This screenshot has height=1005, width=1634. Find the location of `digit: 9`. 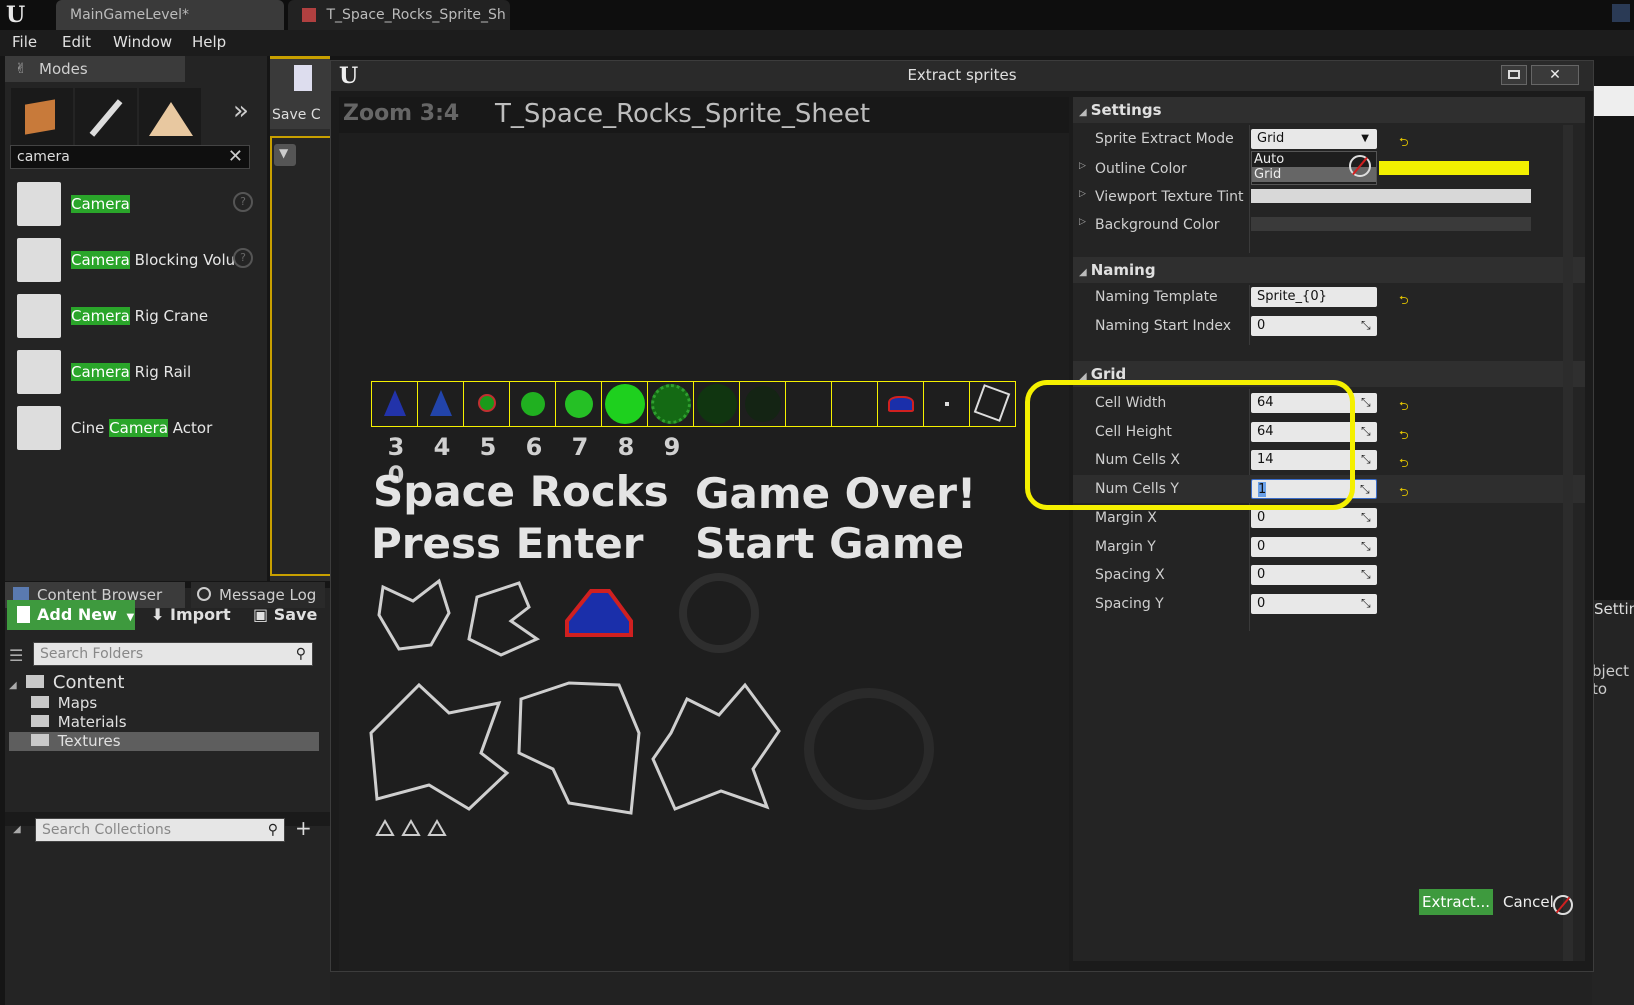

digit: 9 is located at coordinates (672, 447).